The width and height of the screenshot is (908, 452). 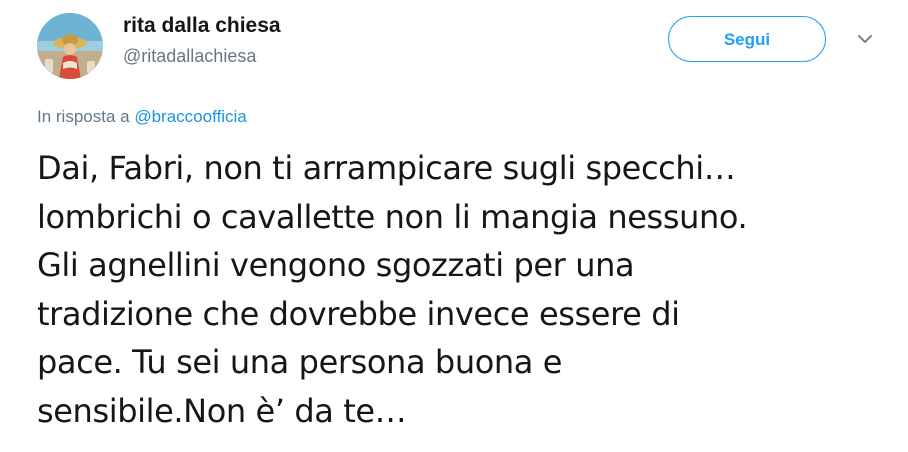 I want to click on reply-context: In risposta a @braccoofficia, so click(x=142, y=117).